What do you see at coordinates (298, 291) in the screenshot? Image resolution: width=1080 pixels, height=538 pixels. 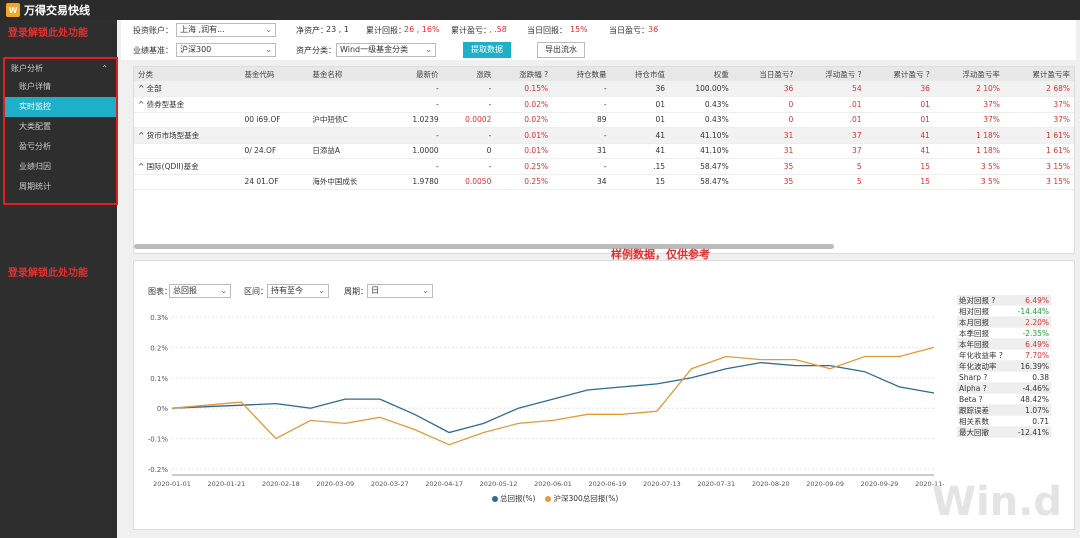 I see `range-select: 持有至今 ⌄` at bounding box center [298, 291].